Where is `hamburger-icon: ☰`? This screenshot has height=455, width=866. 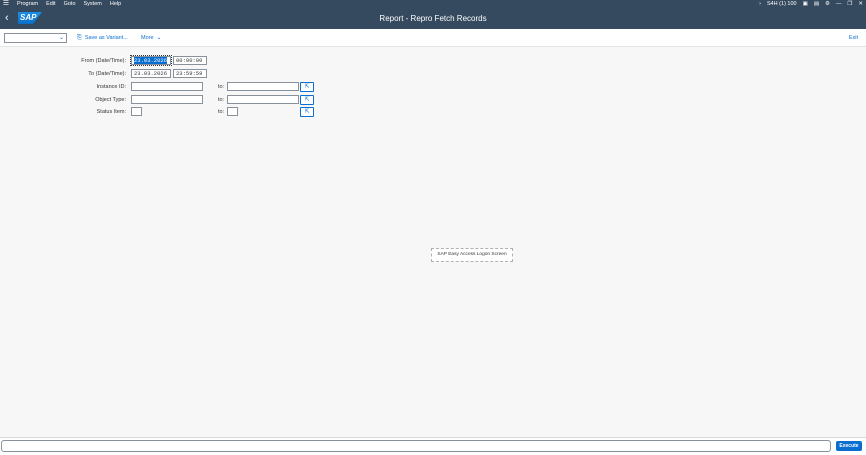
hamburger-icon: ☰ is located at coordinates (6, 4).